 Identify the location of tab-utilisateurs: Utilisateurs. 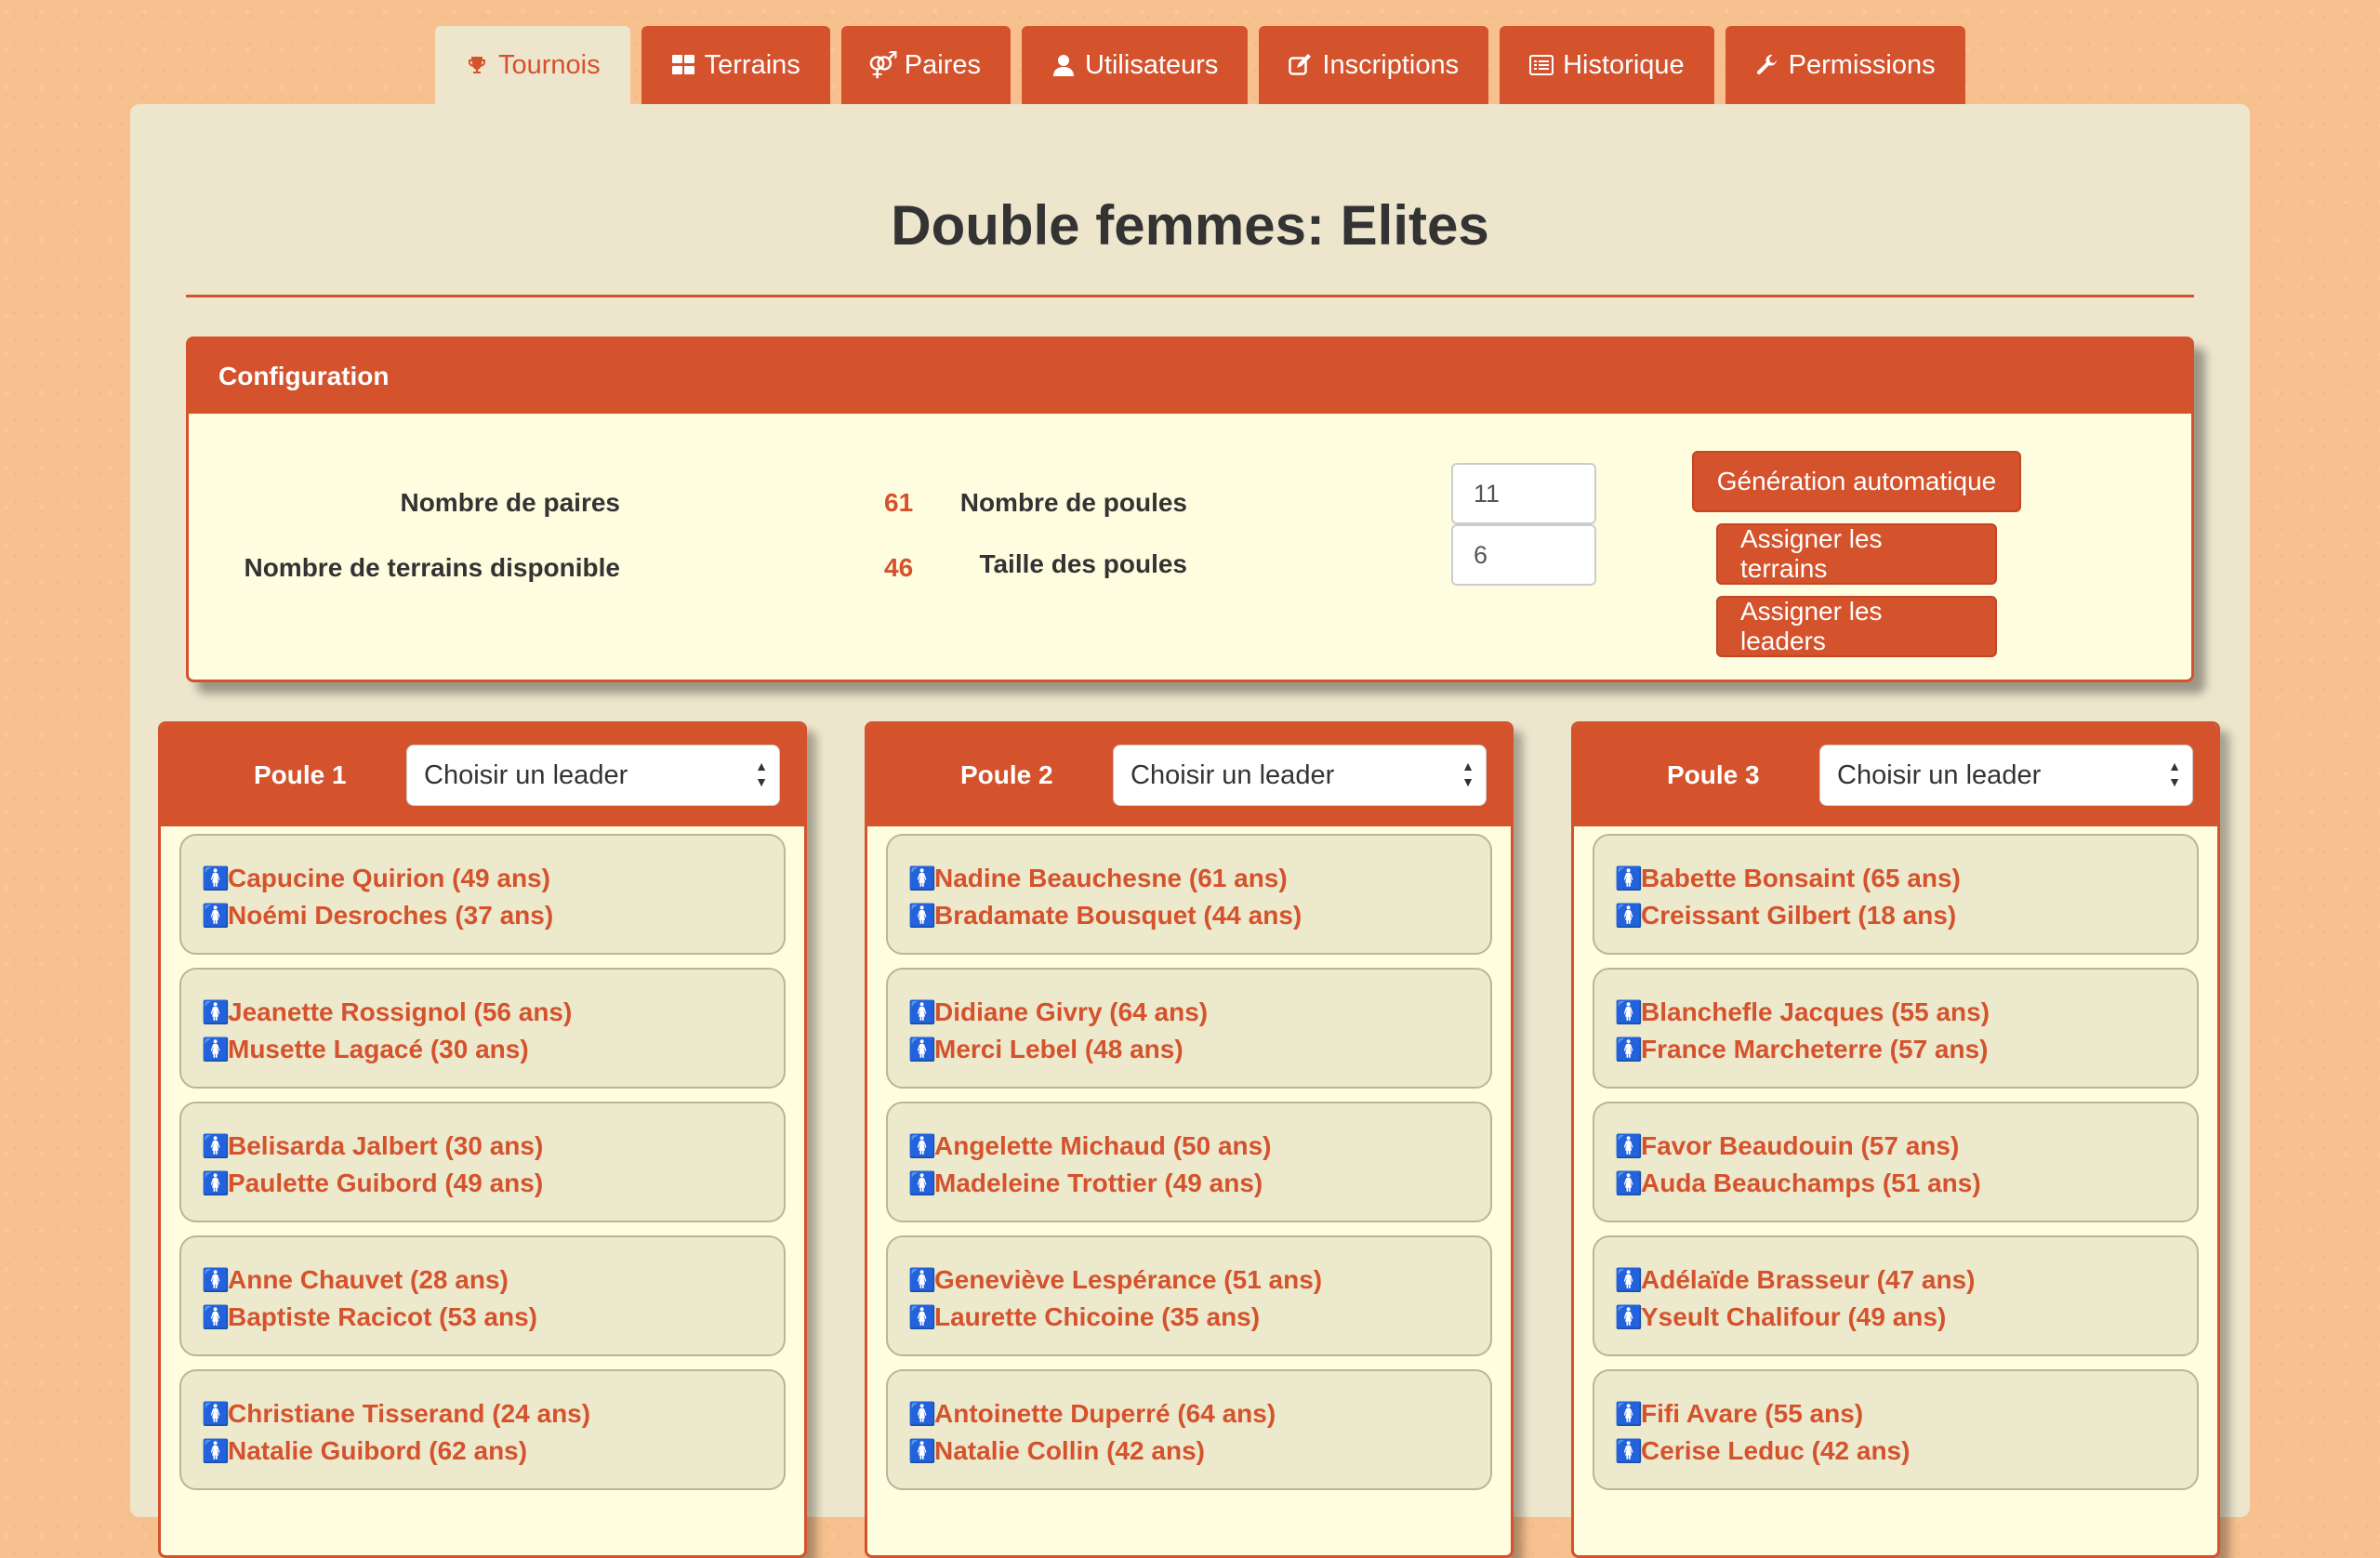
(1135, 65).